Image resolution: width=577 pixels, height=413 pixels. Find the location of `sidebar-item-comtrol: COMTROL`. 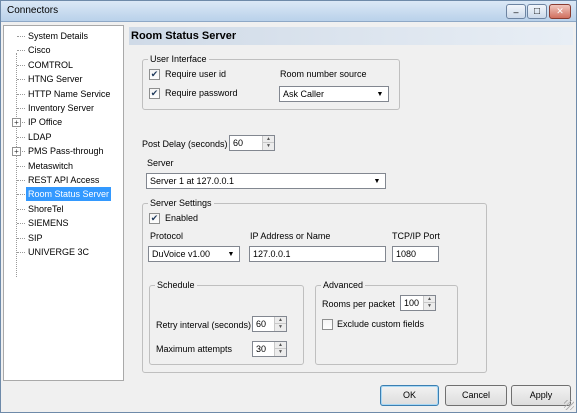

sidebar-item-comtrol: COMTROL is located at coordinates (63, 65).